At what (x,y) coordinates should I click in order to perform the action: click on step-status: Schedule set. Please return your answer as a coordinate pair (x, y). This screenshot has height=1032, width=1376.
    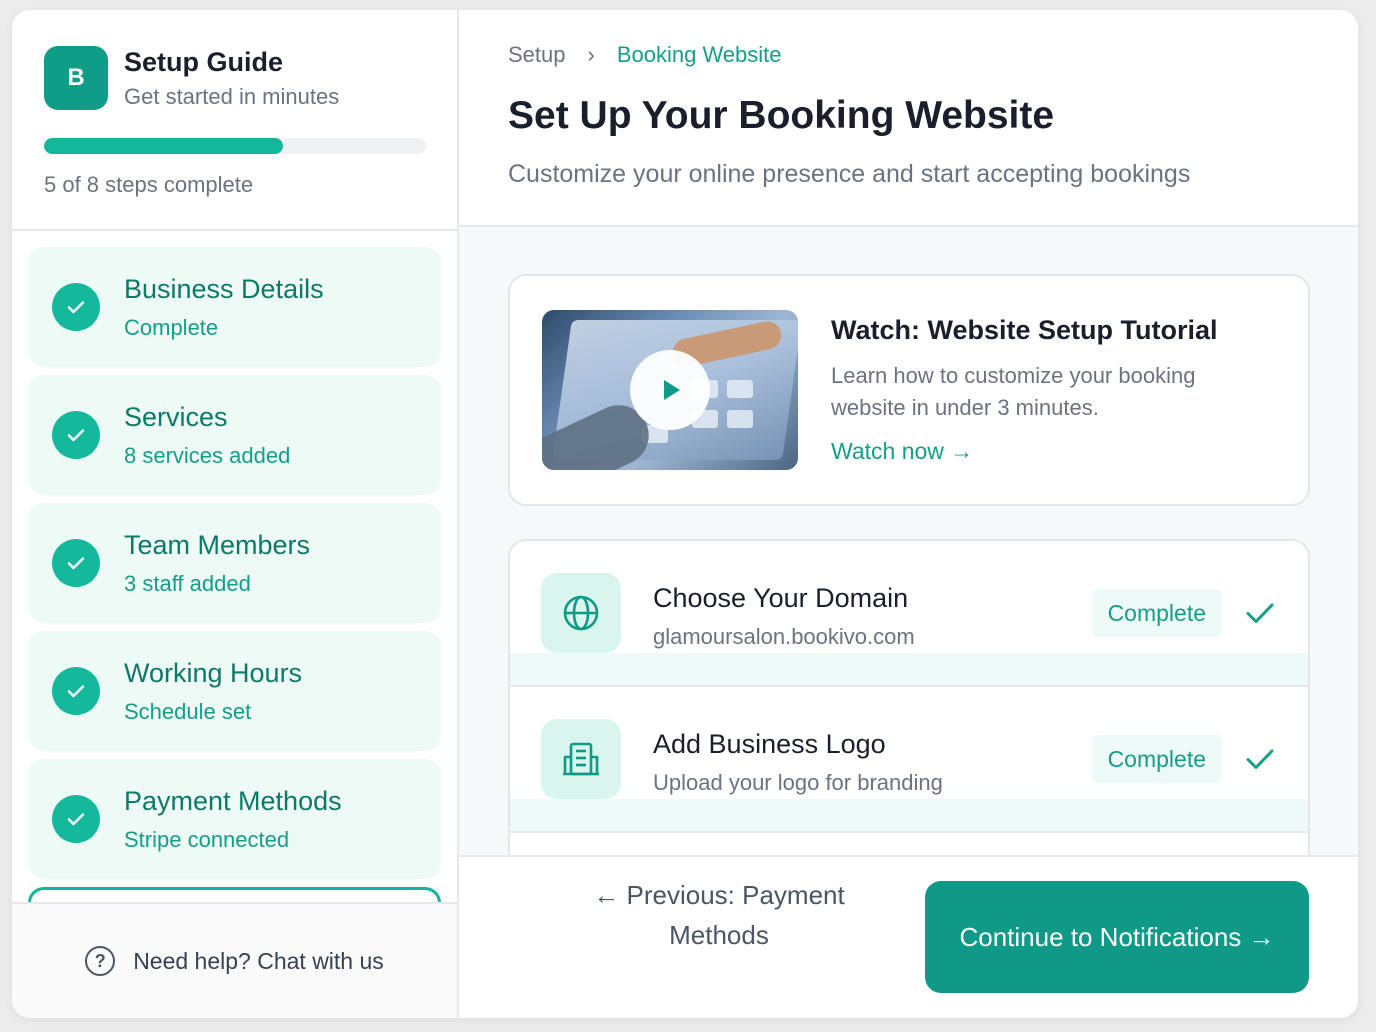
    Looking at the image, I should click on (188, 711).